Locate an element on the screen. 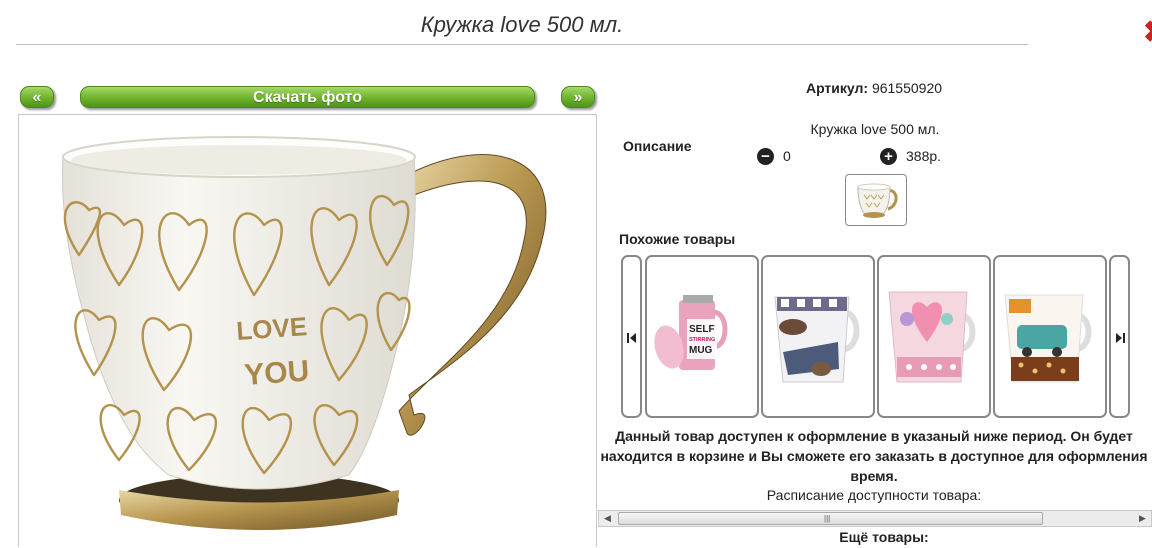 The height and width of the screenshot is (548, 1152). minus-icon: − is located at coordinates (765, 156).